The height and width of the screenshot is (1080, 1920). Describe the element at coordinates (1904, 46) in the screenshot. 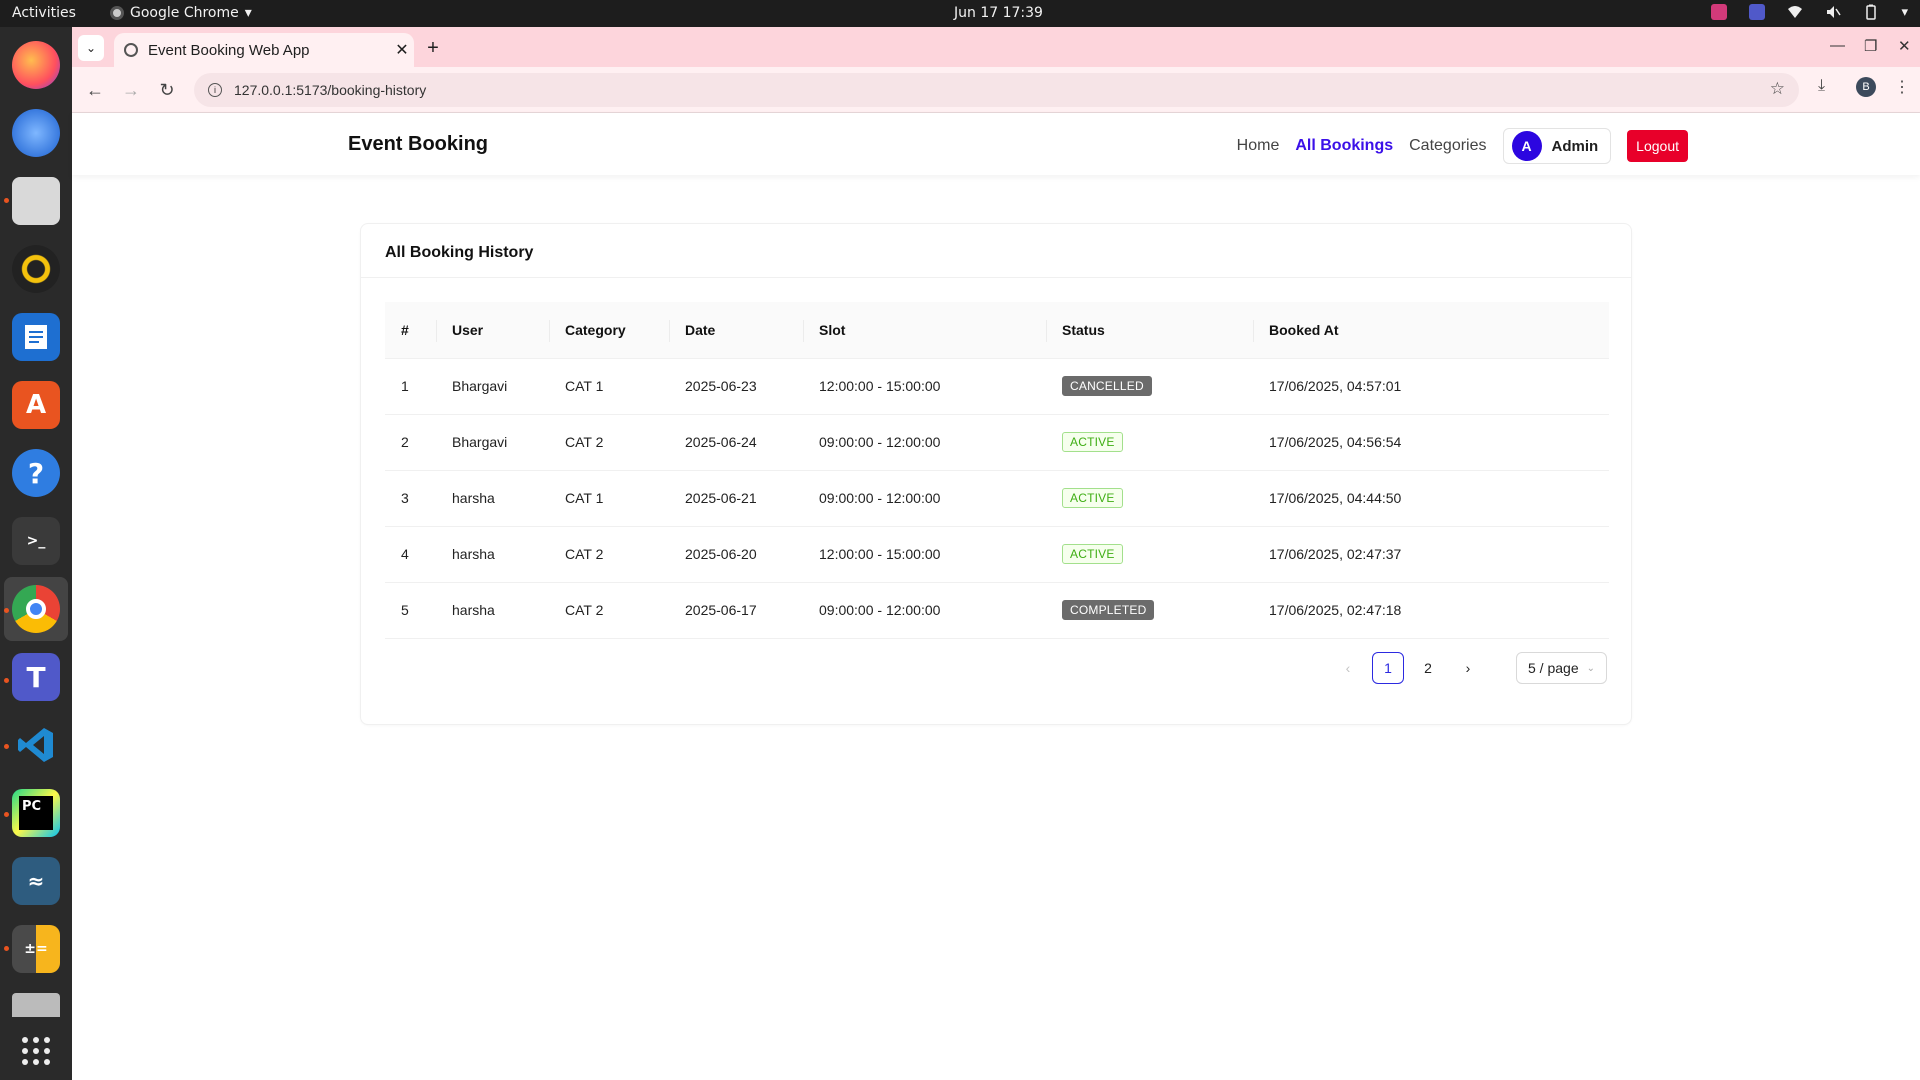

I see `close-window-icon: ✕` at that location.